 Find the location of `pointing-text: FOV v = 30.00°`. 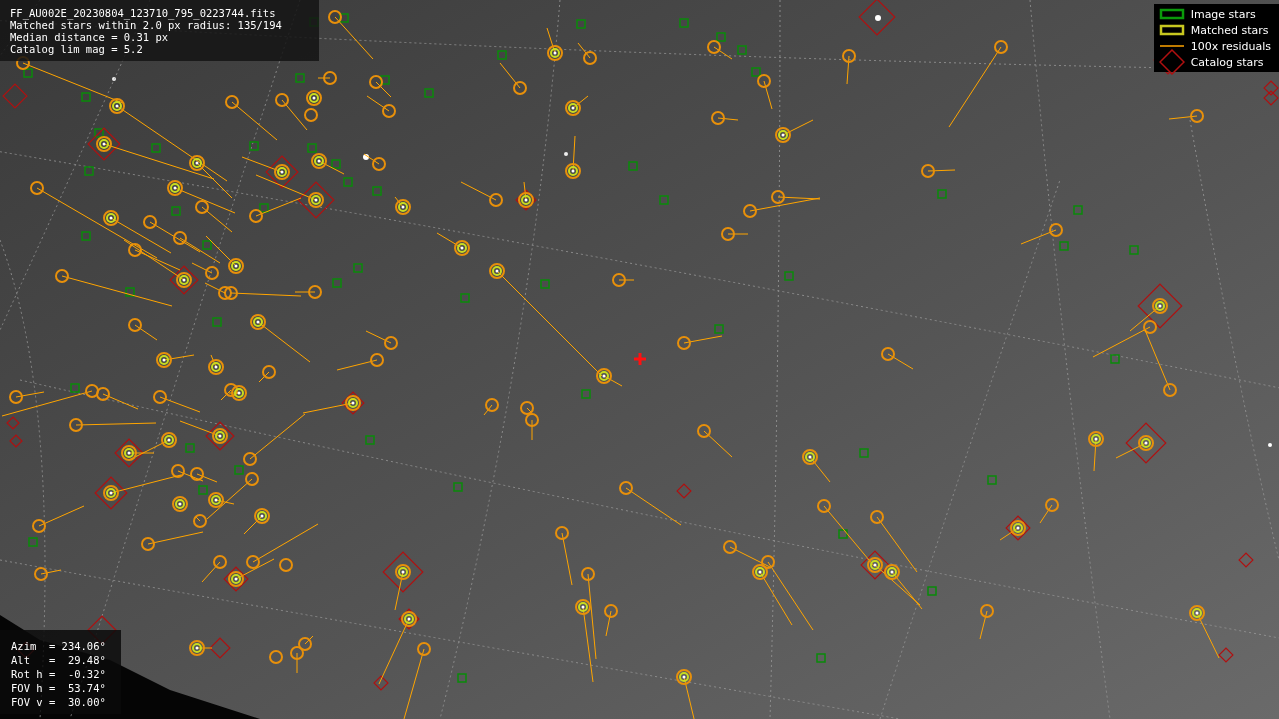

pointing-text: FOV v = 30.00° is located at coordinates (59, 702).